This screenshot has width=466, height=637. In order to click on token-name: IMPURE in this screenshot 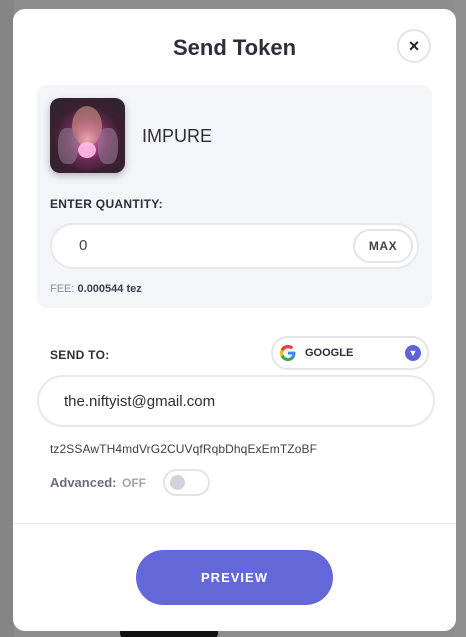, I will do `click(177, 136)`.